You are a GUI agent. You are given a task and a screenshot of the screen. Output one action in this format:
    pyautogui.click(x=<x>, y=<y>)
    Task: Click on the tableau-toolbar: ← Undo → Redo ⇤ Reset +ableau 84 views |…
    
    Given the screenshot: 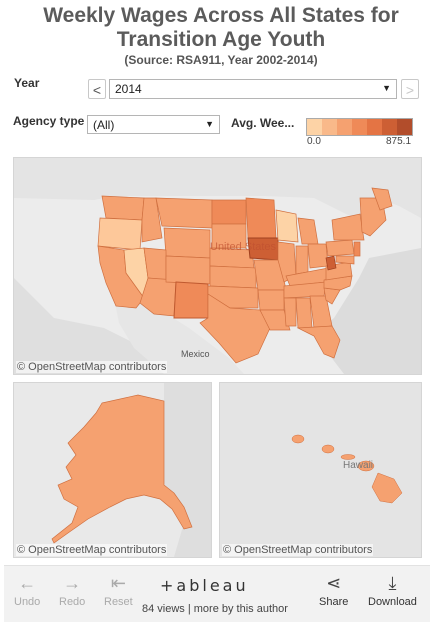 What is the action you would take?
    pyautogui.click(x=217, y=593)
    